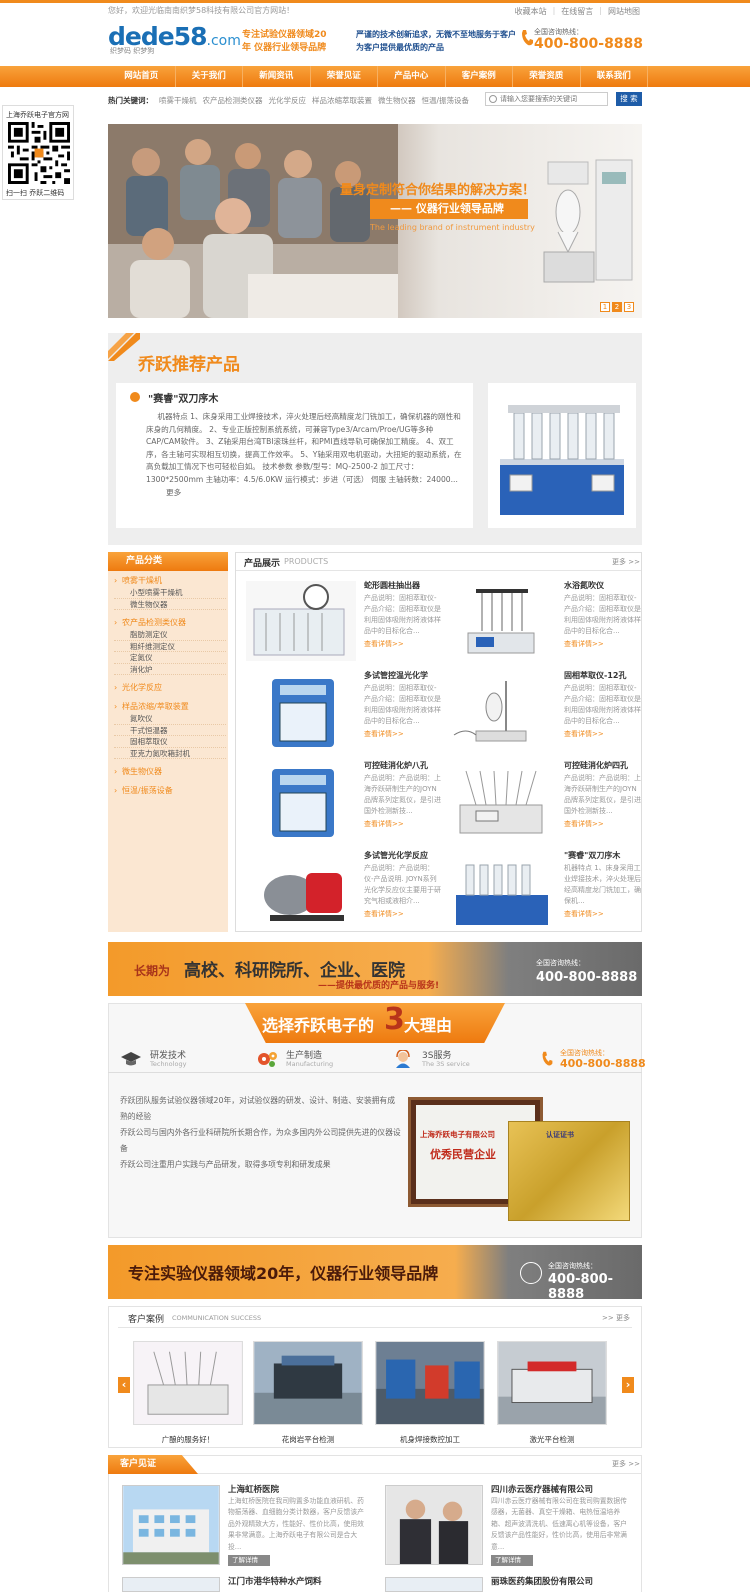 This screenshot has width=750, height=1592. I want to click on testimonials-more-link: 更多 >>, so click(626, 1464).